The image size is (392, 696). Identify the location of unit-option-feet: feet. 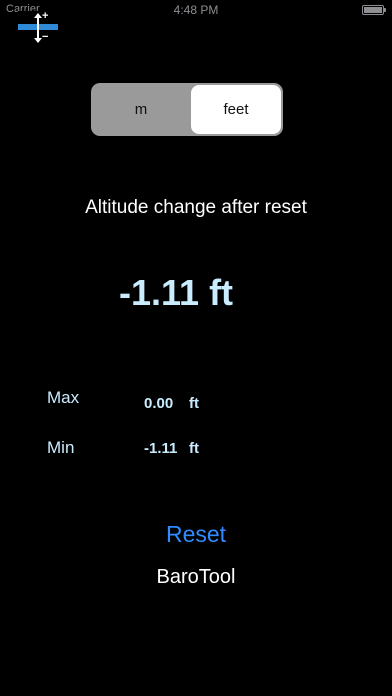
(236, 109).